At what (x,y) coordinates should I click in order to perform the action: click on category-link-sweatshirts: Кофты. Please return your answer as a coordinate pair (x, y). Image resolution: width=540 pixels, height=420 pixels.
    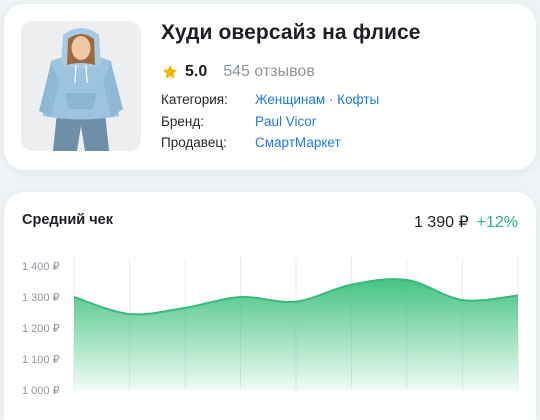
    Looking at the image, I should click on (358, 99).